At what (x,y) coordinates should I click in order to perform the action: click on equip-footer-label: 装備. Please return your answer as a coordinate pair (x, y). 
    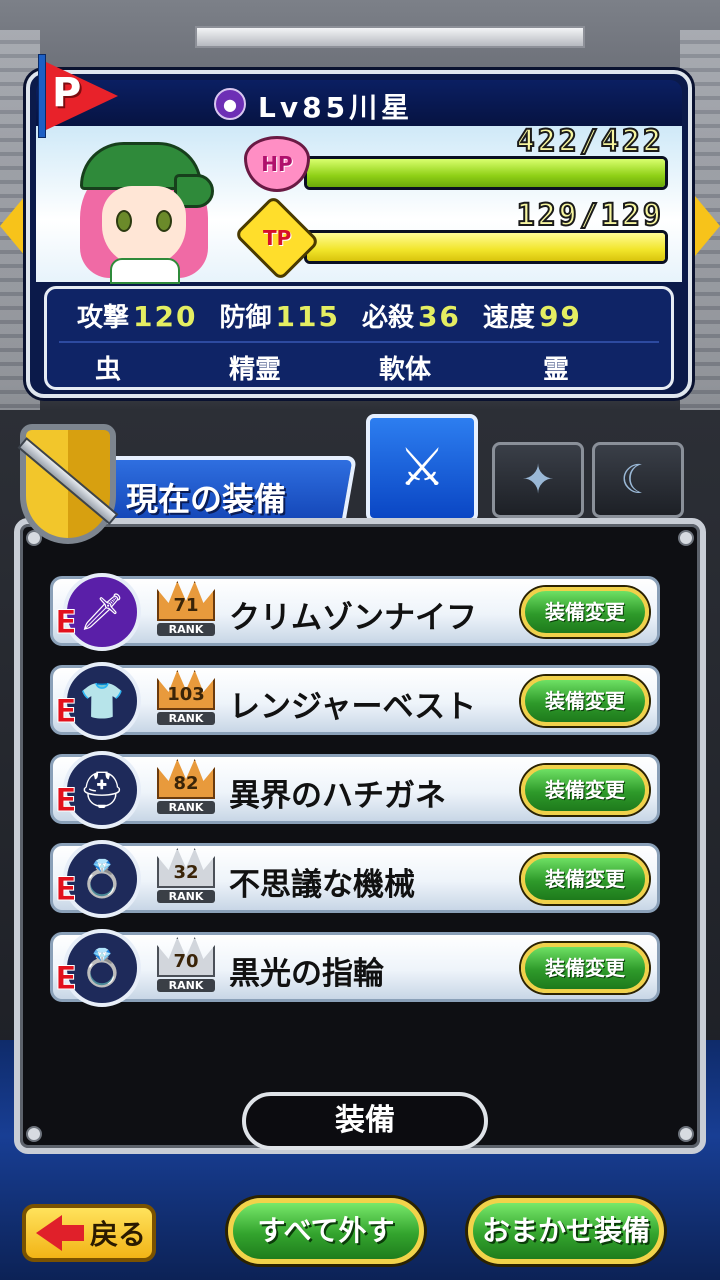
    Looking at the image, I should click on (365, 1121).